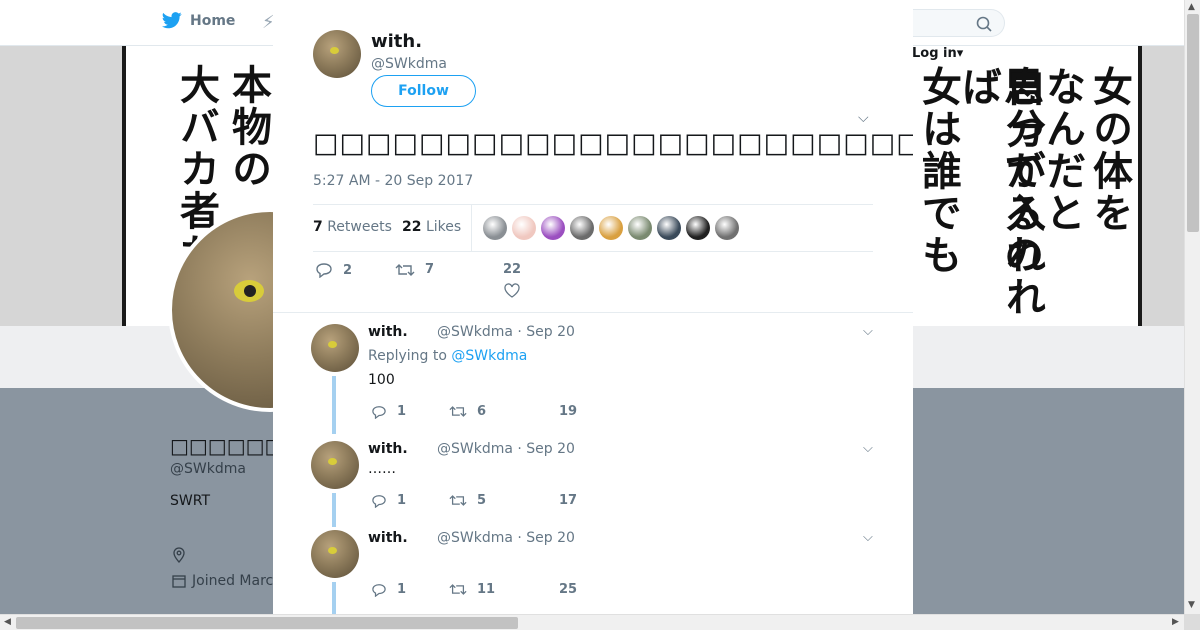 This screenshot has height=630, width=1200. Describe the element at coordinates (333, 270) in the screenshot. I see `reply-action: 2` at that location.